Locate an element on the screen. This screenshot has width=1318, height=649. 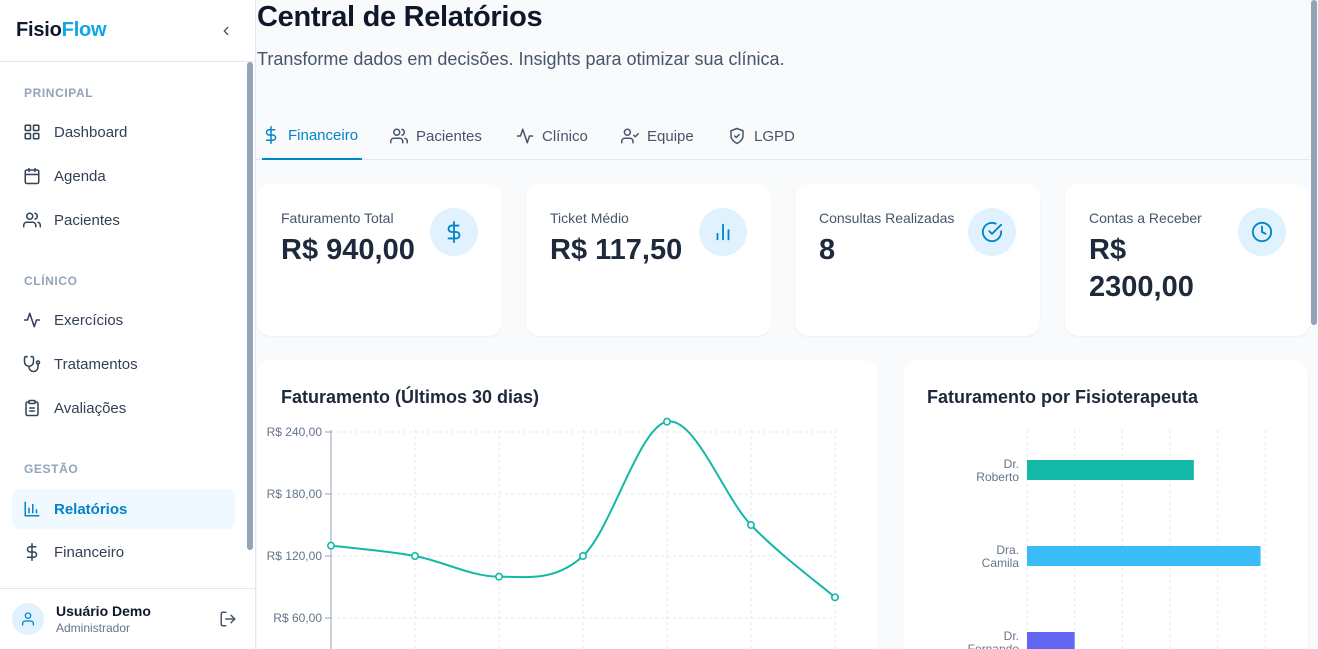
stethoscope-icon is located at coordinates (32, 364).